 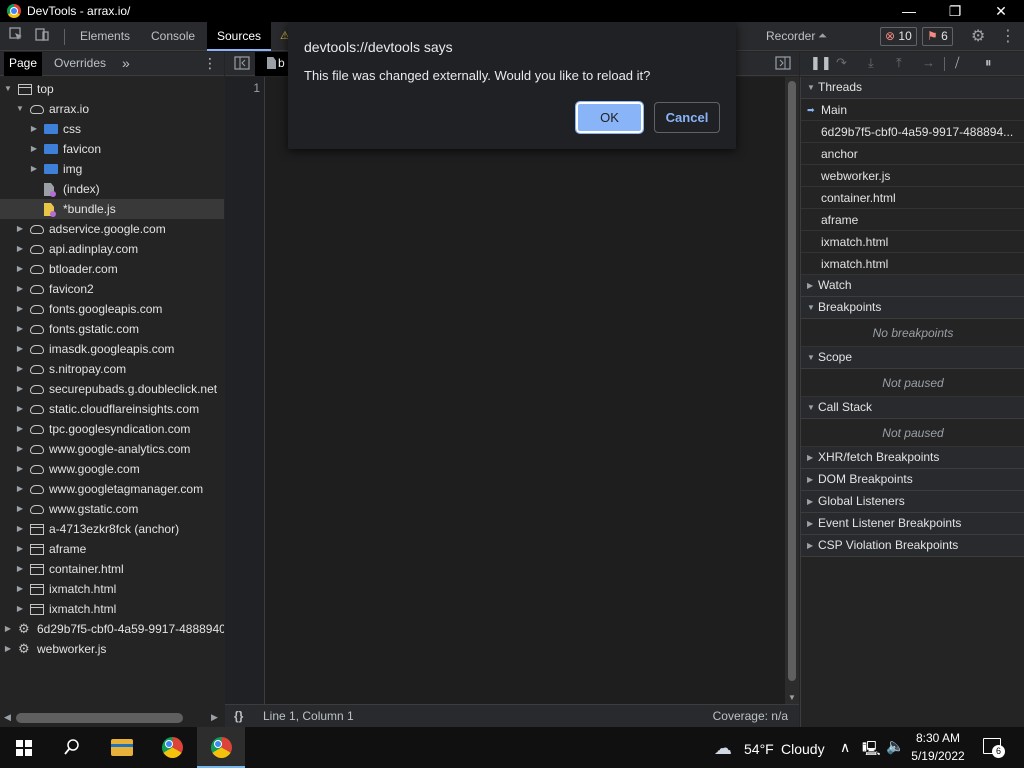 What do you see at coordinates (112, 109) in the screenshot?
I see `tree-item: ▼ arrax.io` at bounding box center [112, 109].